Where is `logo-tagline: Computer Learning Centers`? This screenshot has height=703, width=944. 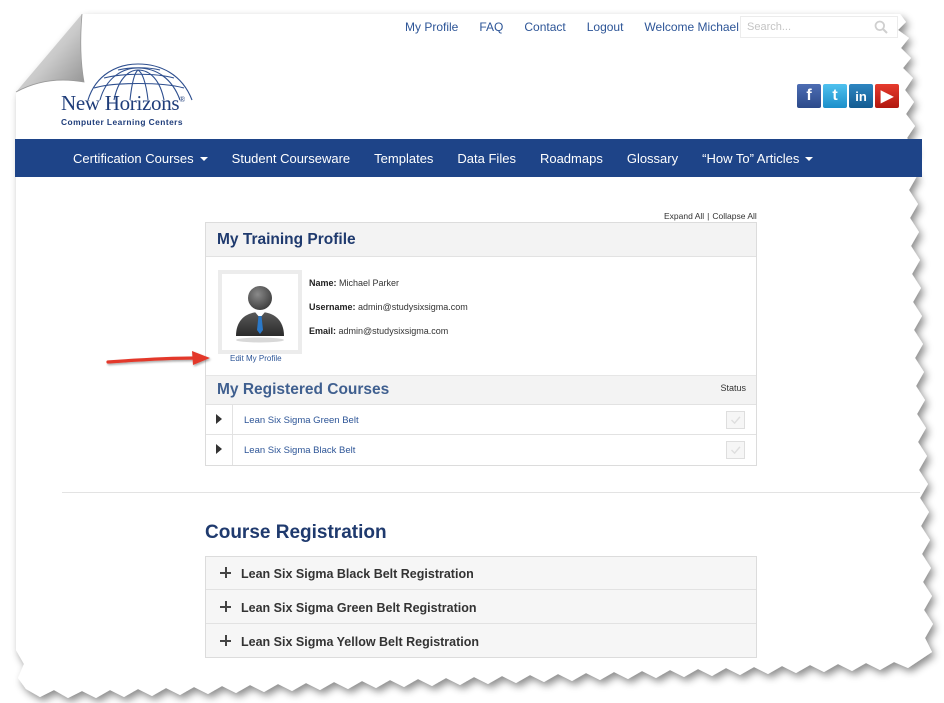
logo-tagline: Computer Learning Centers is located at coordinates (122, 122).